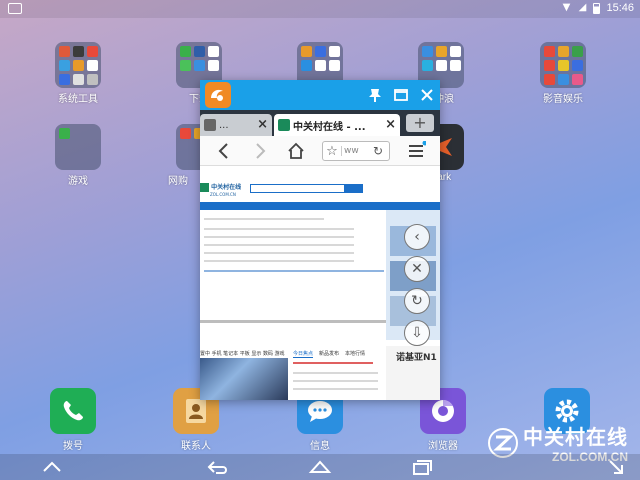  Describe the element at coordinates (297, 188) in the screenshot. I see `site-search-box` at that location.